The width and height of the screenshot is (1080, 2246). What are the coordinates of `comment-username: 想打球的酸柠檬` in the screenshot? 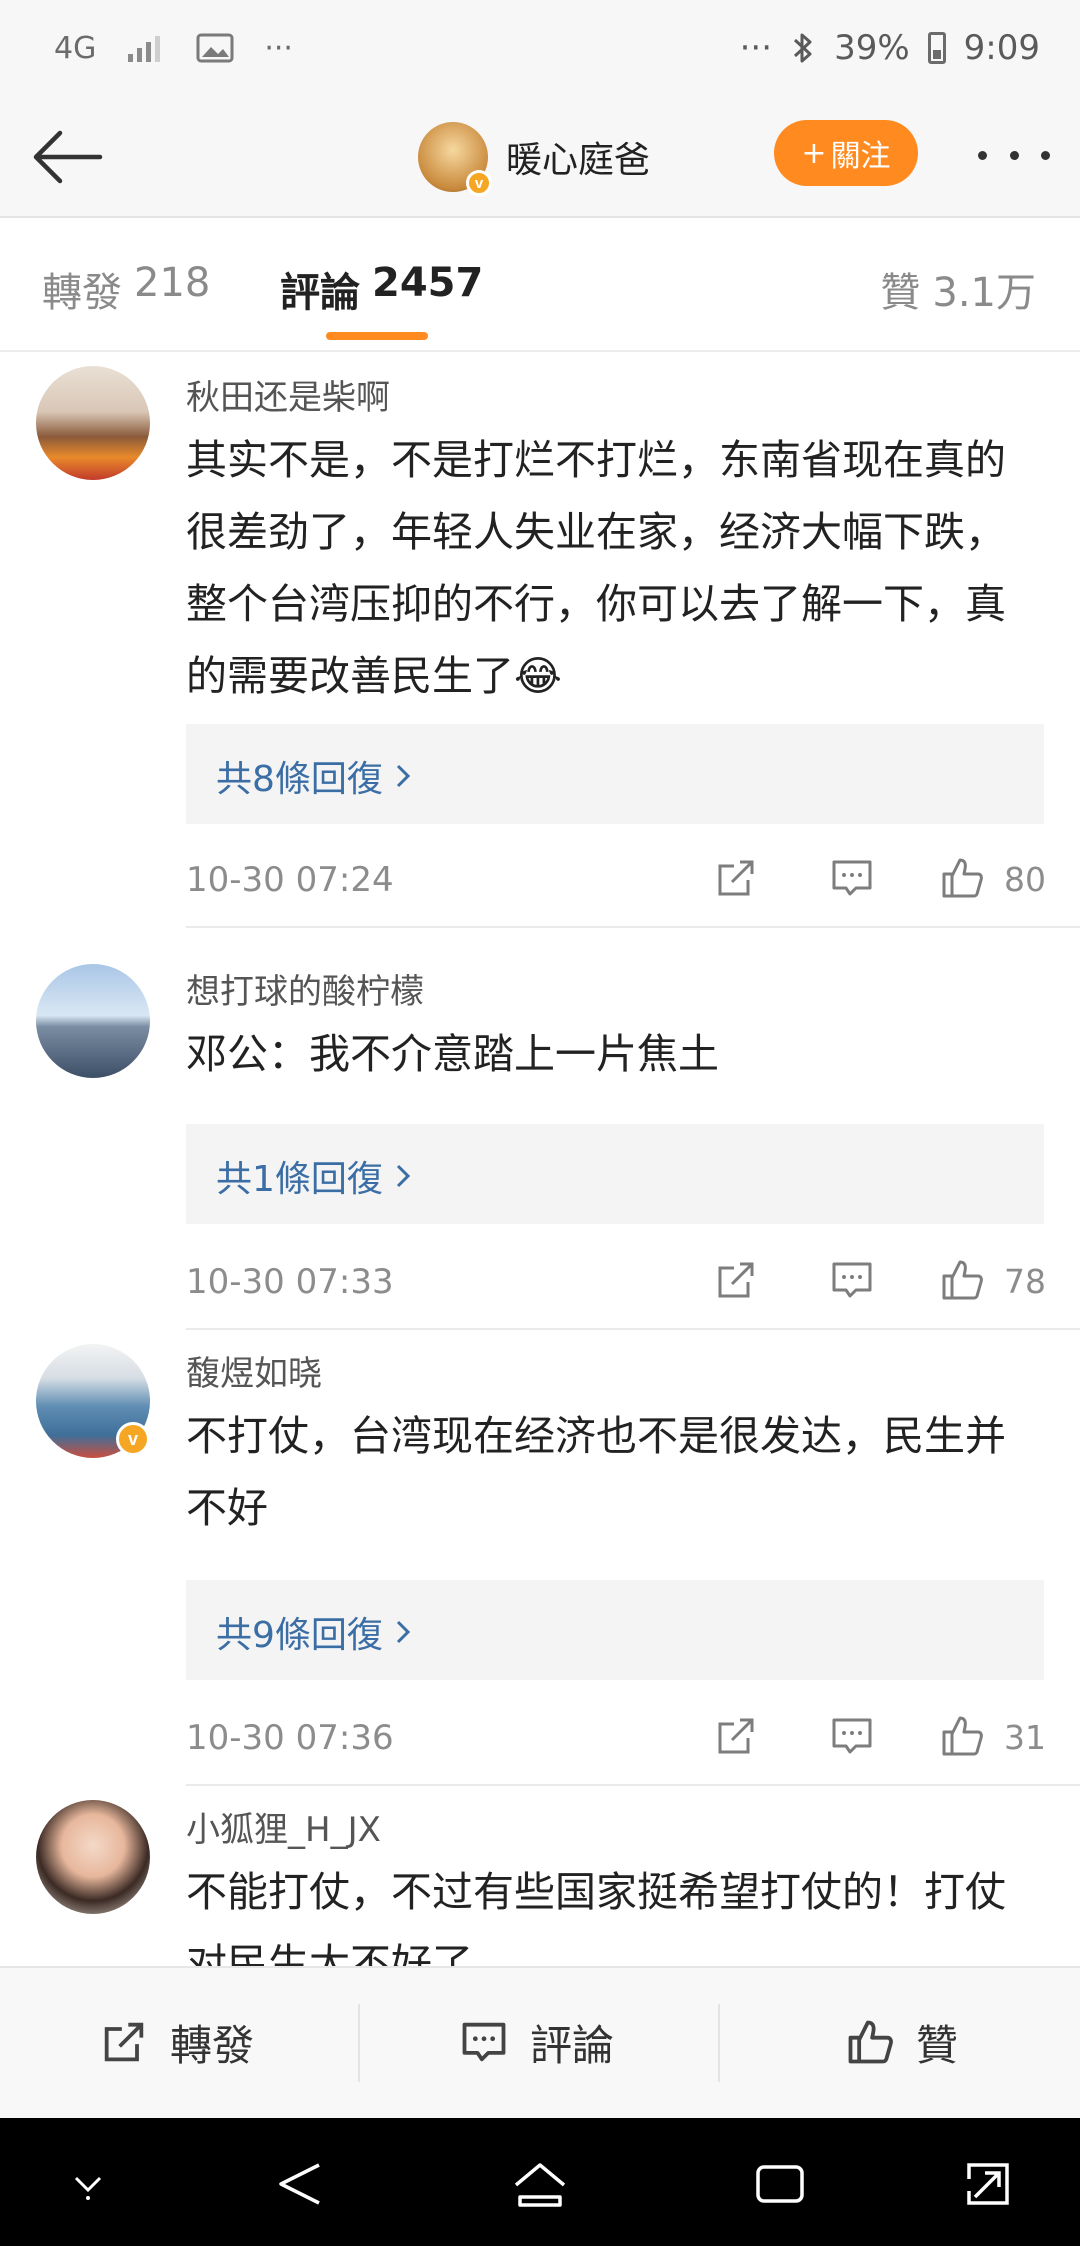 It's located at (305, 988).